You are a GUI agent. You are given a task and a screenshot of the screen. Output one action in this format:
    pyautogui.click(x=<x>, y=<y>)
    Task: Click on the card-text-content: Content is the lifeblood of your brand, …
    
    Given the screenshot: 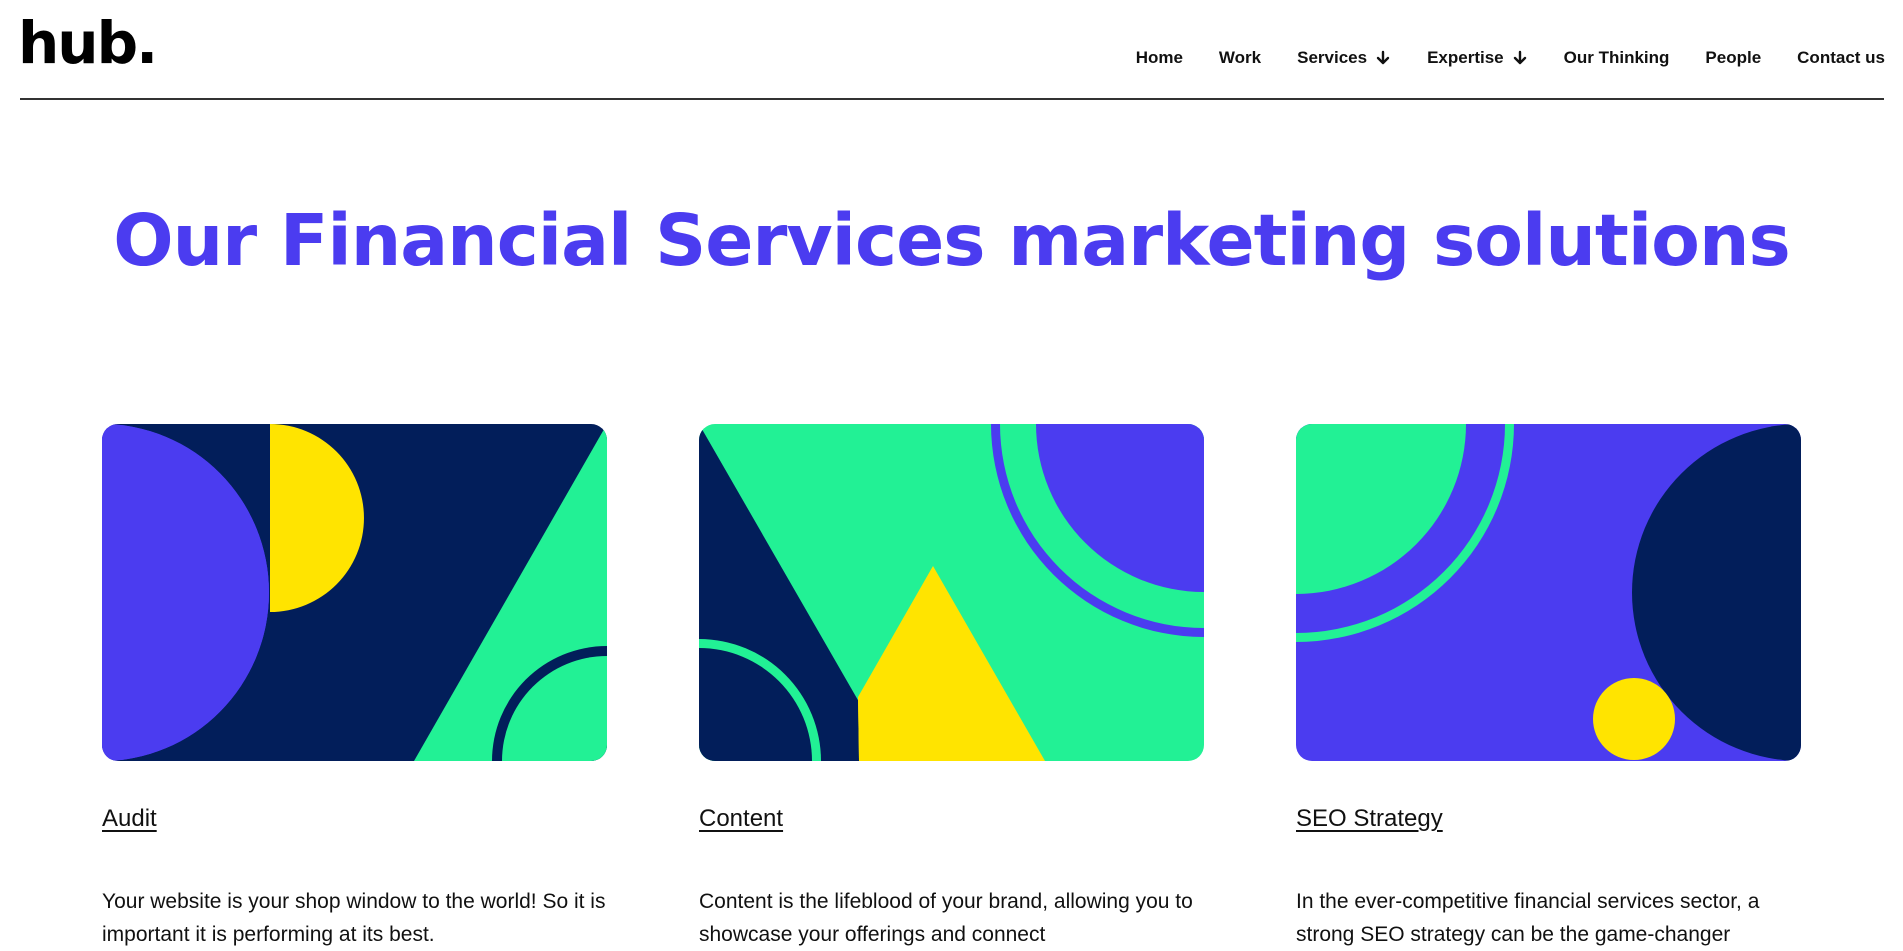 What is the action you would take?
    pyautogui.click(x=946, y=918)
    